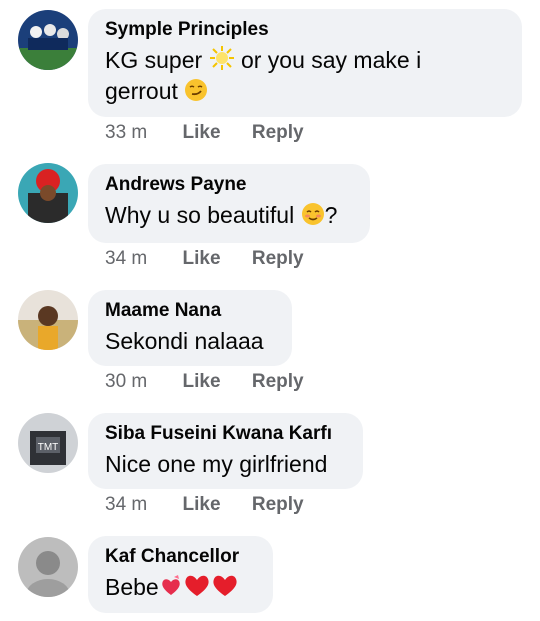 This screenshot has width=540, height=621. What do you see at coordinates (171, 586) in the screenshot?
I see `heart-ribbon-emoji-icon` at bounding box center [171, 586].